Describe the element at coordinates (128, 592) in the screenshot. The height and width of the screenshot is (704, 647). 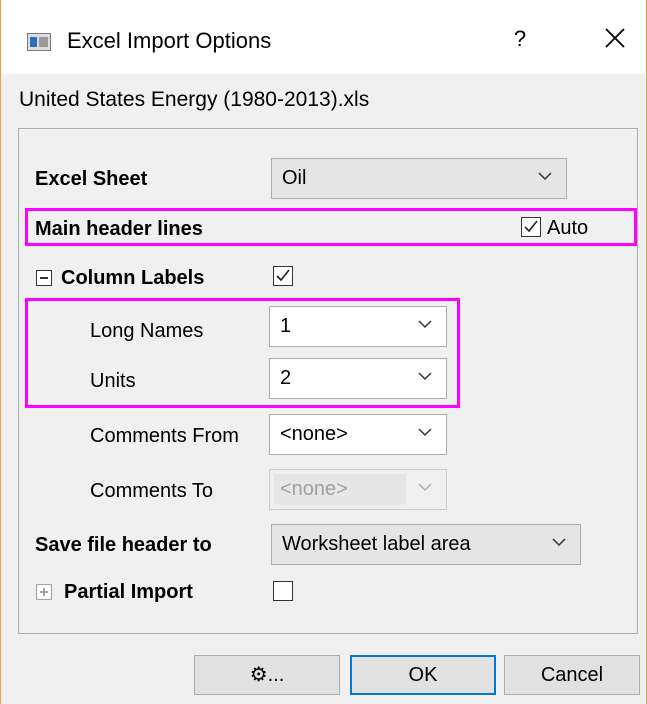
I see `partial-import-label: Partial Import` at that location.